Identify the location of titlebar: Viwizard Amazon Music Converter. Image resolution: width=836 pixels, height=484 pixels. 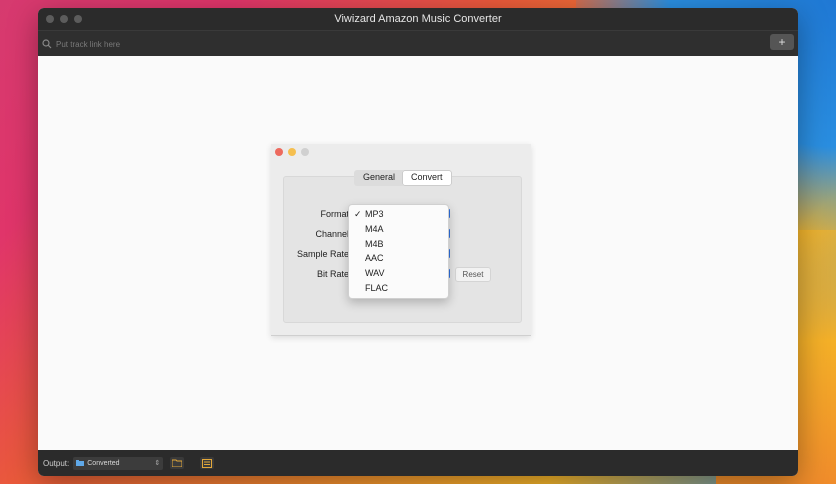
(418, 19).